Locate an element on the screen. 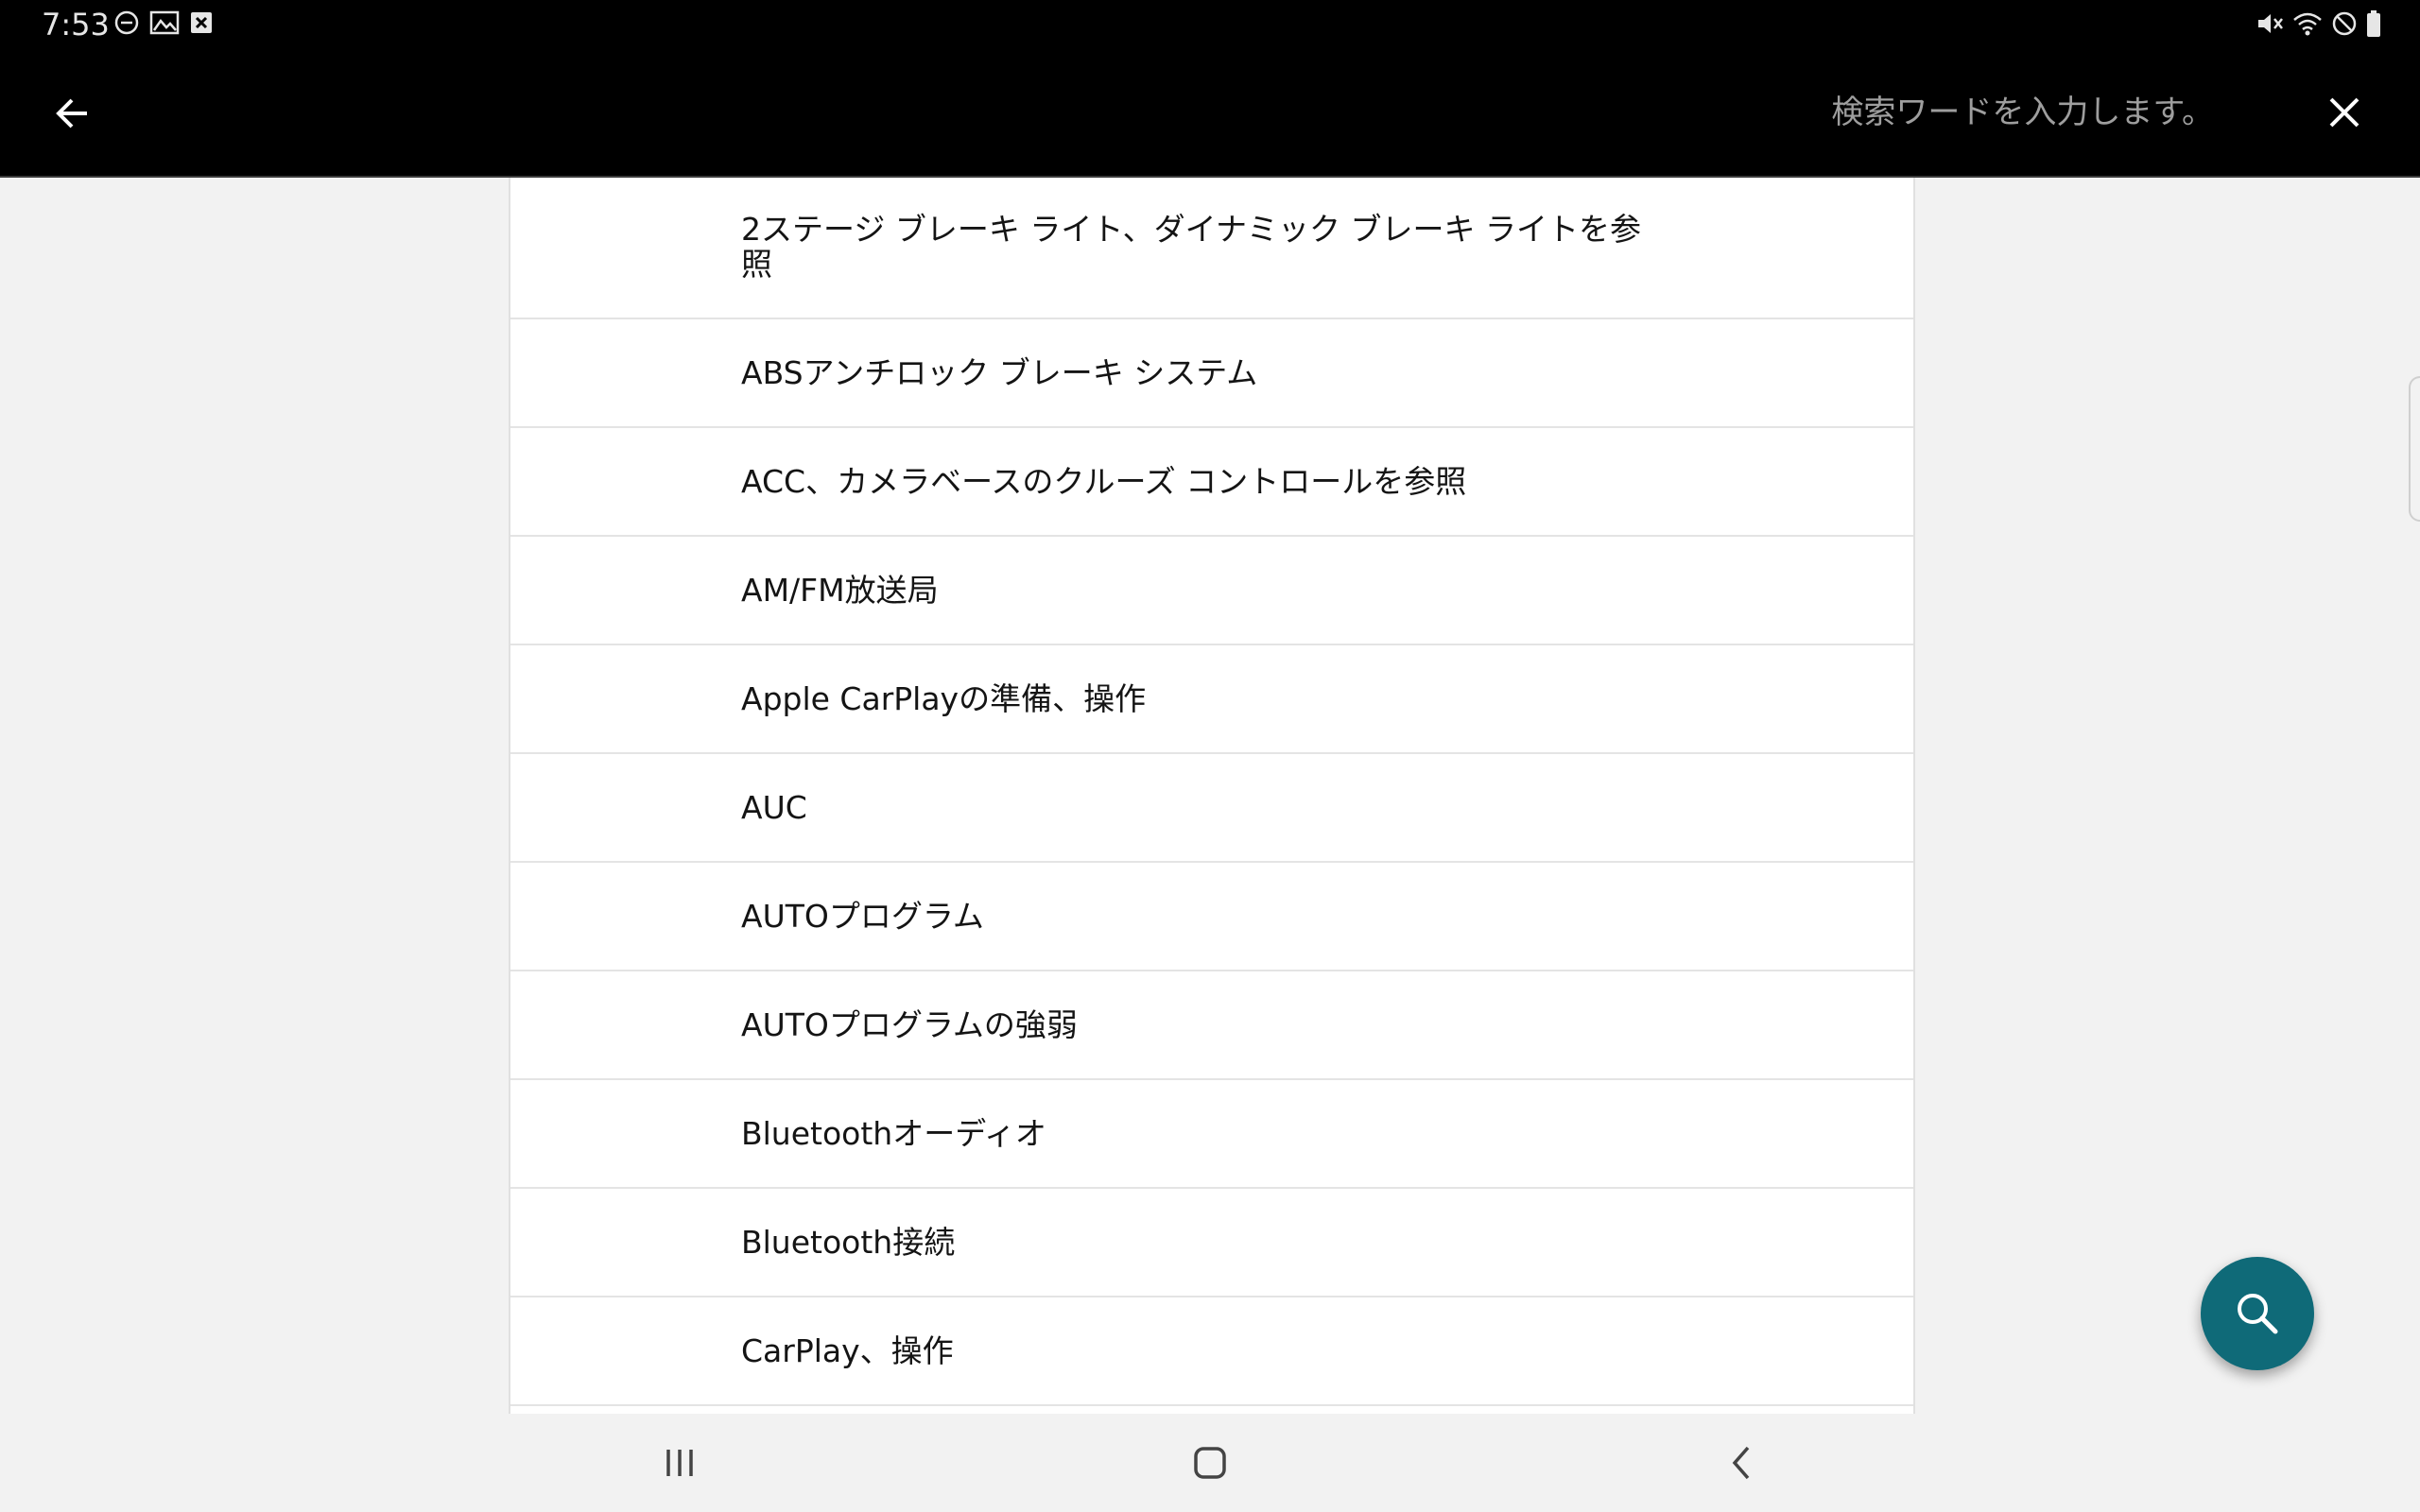 The image size is (2420, 1512). list-item-label: Bluetoothオーディオ is located at coordinates (893, 1133).